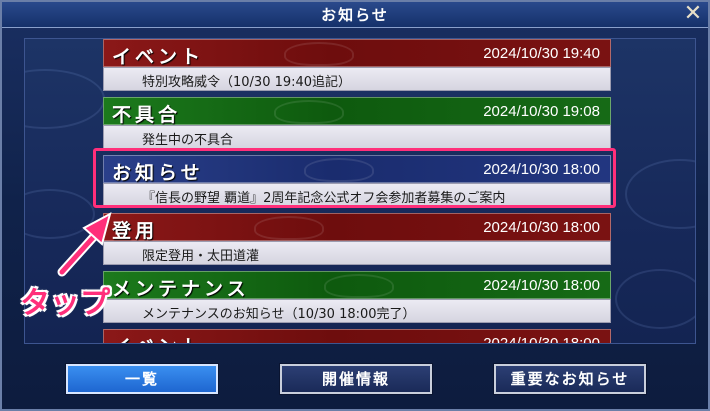 Image resolution: width=710 pixels, height=411 pixels. Describe the element at coordinates (357, 137) in the screenshot. I see `news-body: 発生中の不具合` at that location.